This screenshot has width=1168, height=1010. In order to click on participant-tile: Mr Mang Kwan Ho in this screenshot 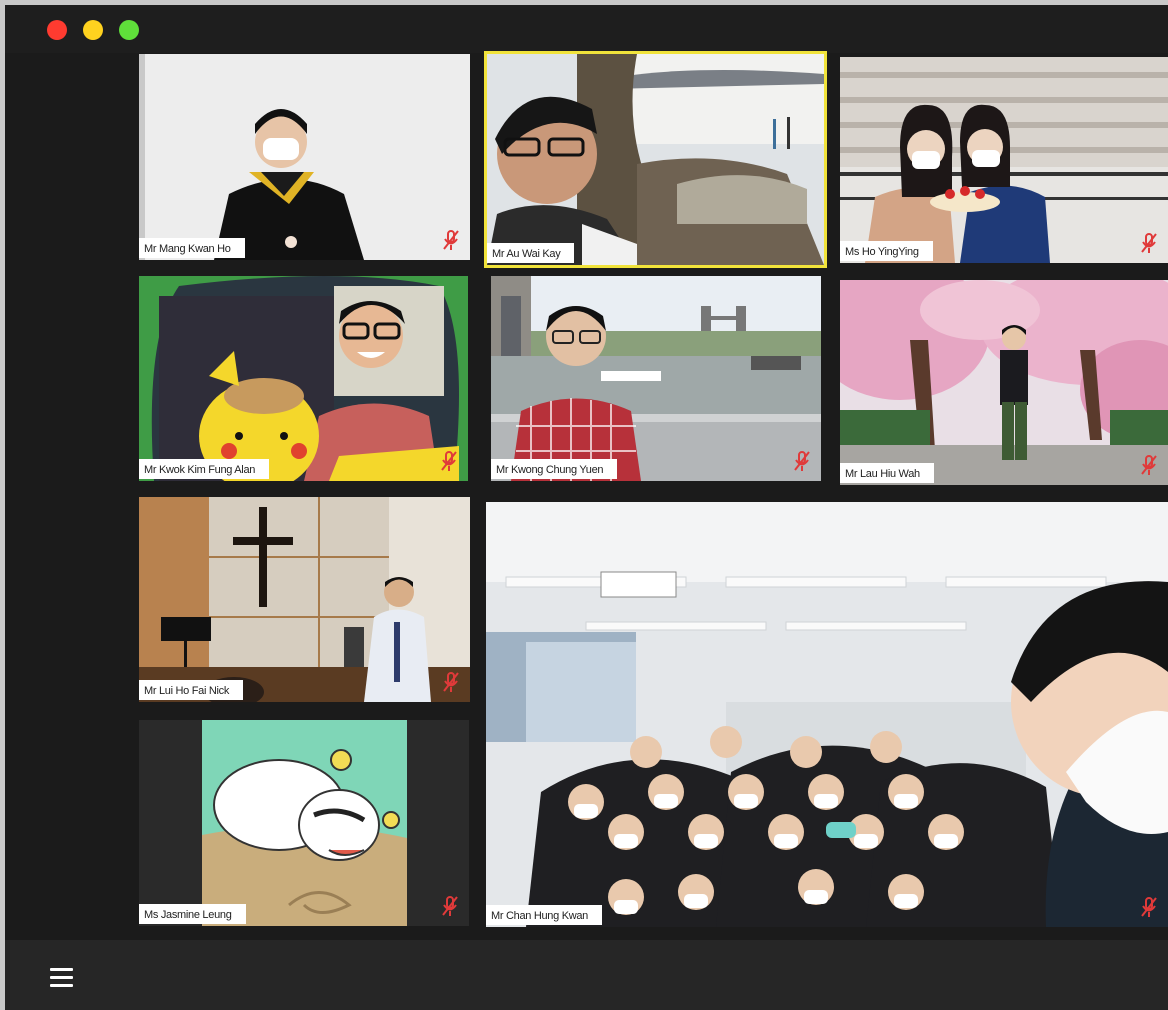, I will do `click(304, 157)`.